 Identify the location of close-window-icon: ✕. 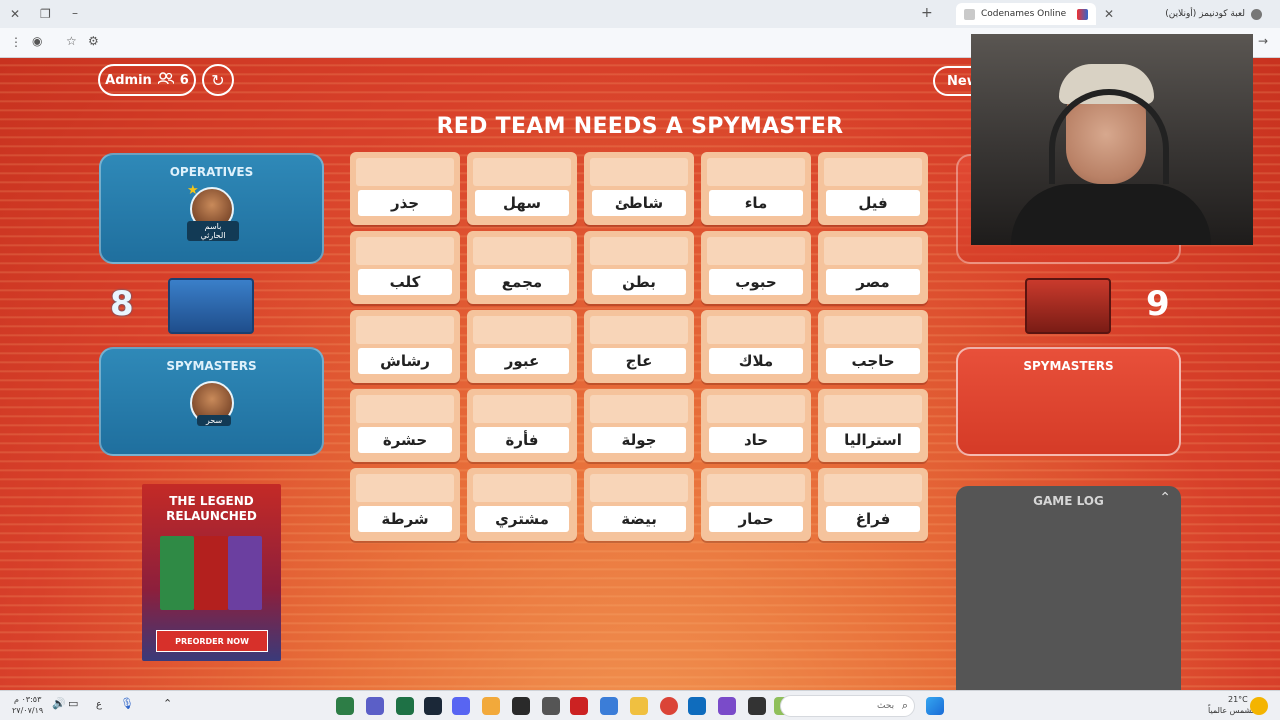
(15, 14).